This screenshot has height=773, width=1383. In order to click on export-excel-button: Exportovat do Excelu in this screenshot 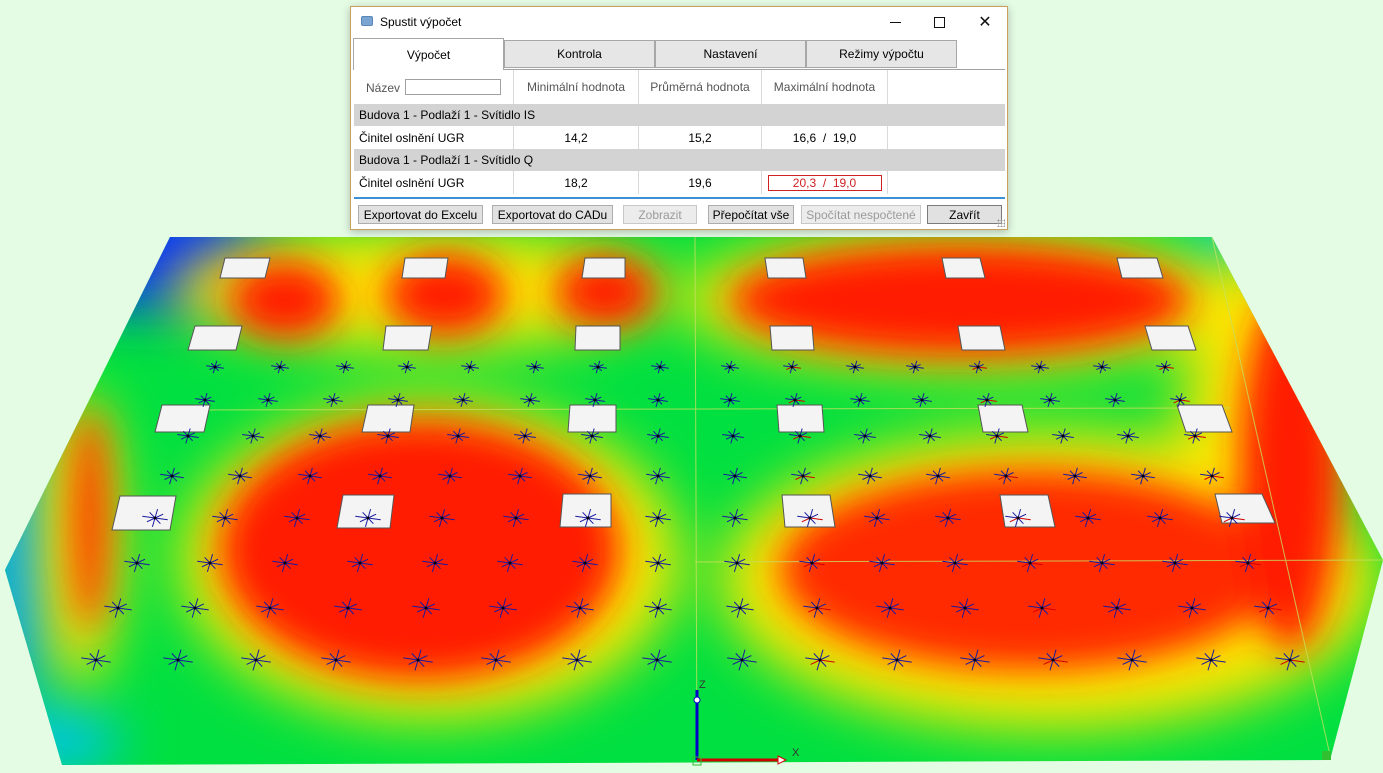, I will do `click(420, 214)`.